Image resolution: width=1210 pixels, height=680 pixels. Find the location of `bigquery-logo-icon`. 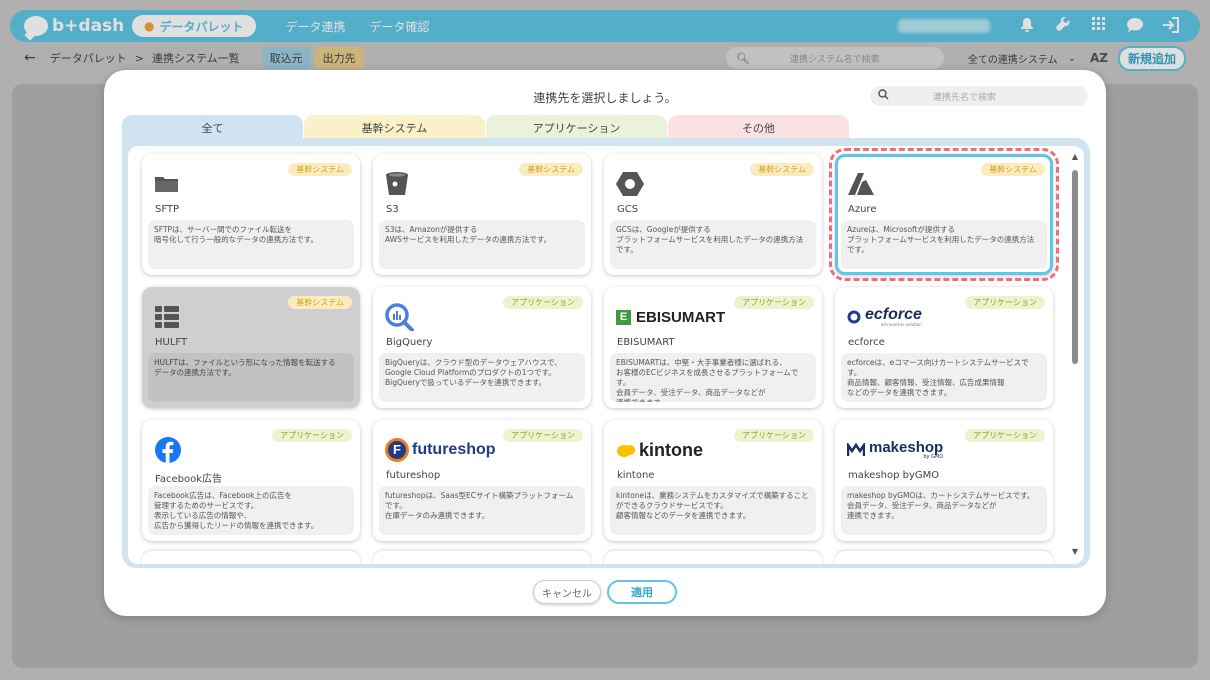

bigquery-logo-icon is located at coordinates (400, 317).